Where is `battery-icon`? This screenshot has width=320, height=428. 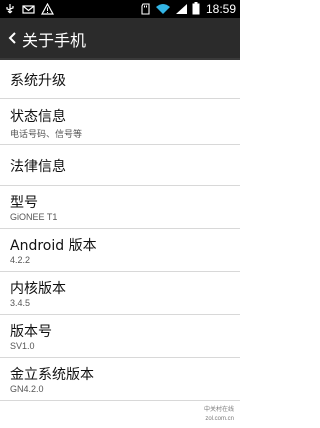
battery-icon is located at coordinates (196, 9).